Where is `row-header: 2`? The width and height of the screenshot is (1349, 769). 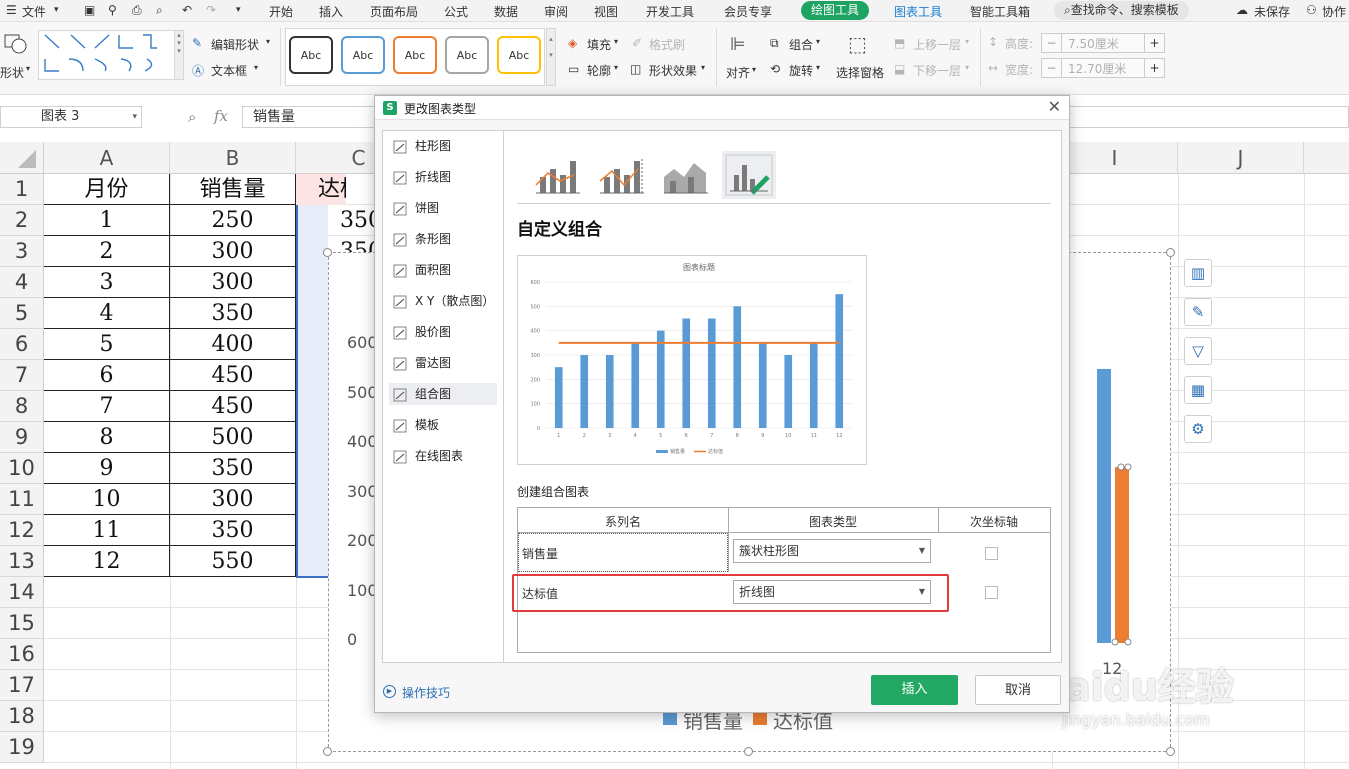
row-header: 2 is located at coordinates (22, 220).